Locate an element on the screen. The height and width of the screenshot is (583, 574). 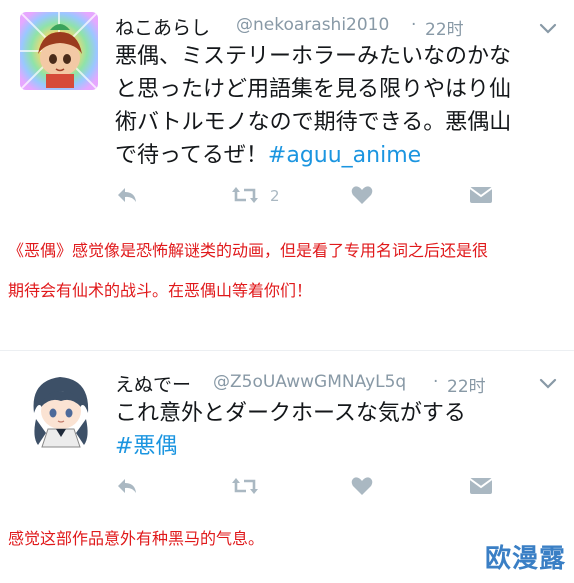
site-watermark: 欧漫露 is located at coordinates (525, 559).